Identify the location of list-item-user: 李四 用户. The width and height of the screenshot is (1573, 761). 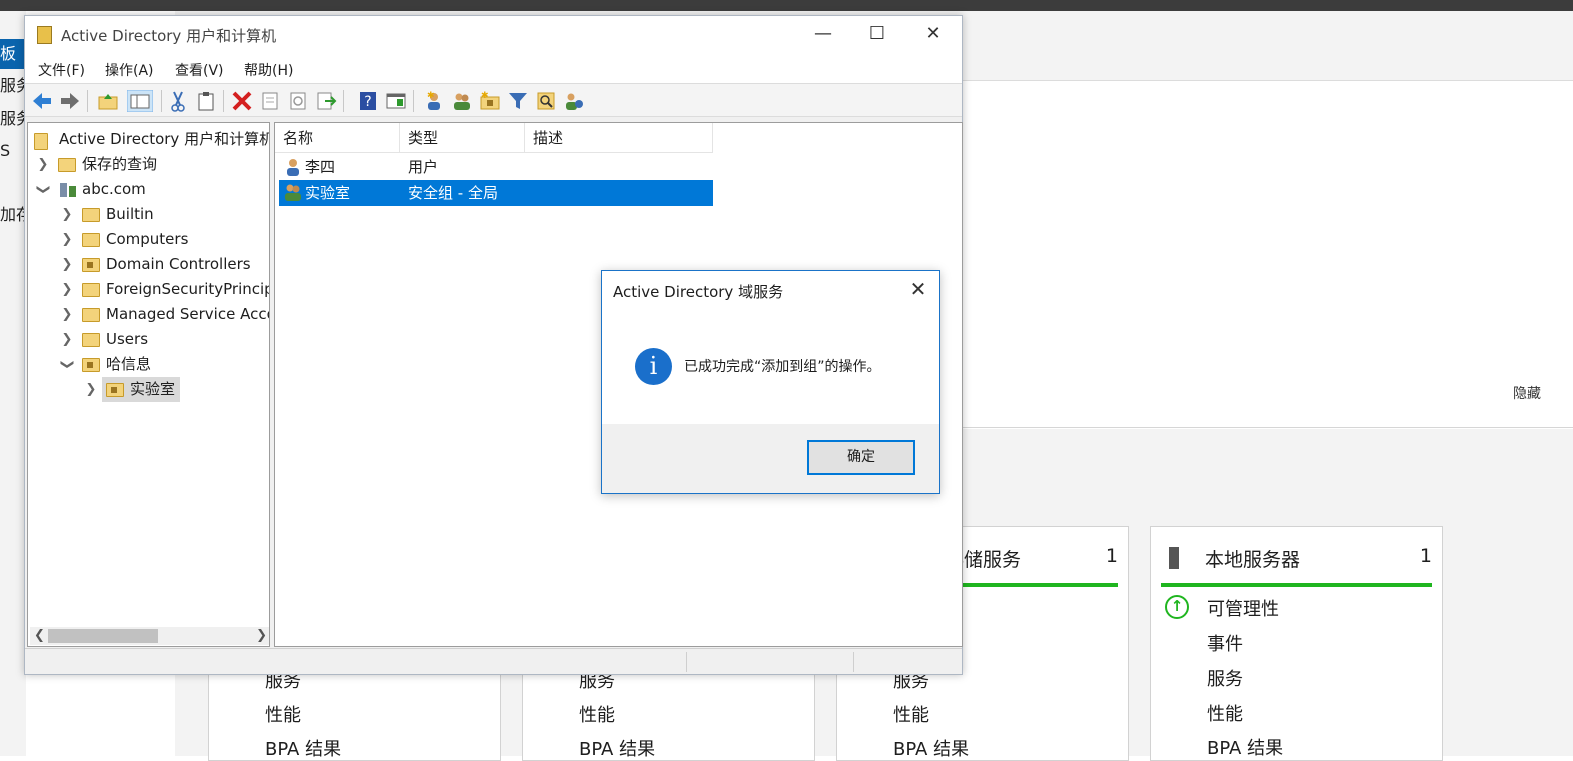
(496, 167).